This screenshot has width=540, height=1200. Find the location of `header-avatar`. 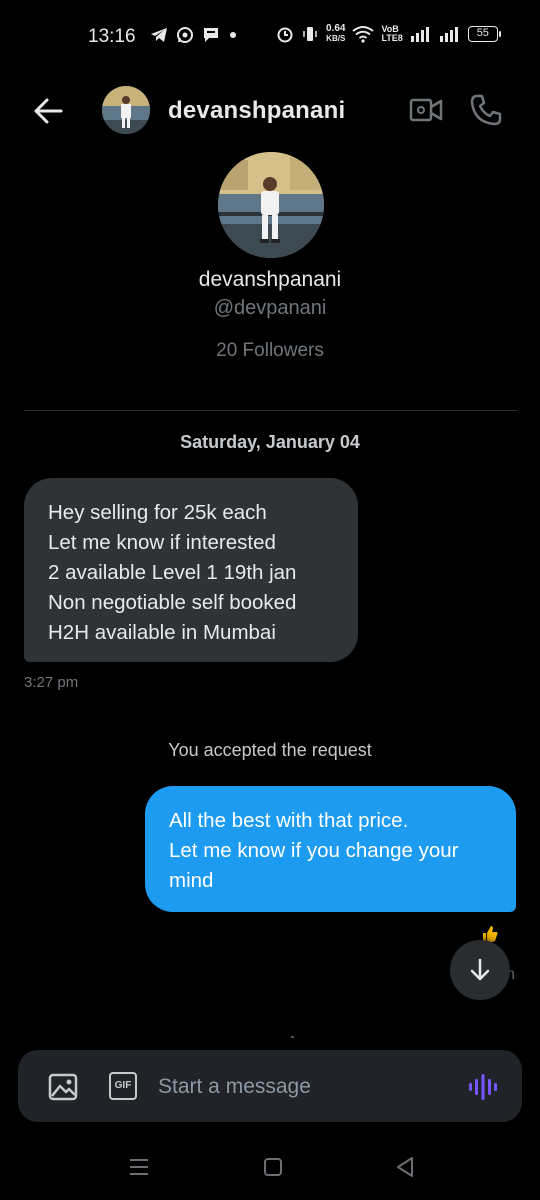

header-avatar is located at coordinates (126, 110).